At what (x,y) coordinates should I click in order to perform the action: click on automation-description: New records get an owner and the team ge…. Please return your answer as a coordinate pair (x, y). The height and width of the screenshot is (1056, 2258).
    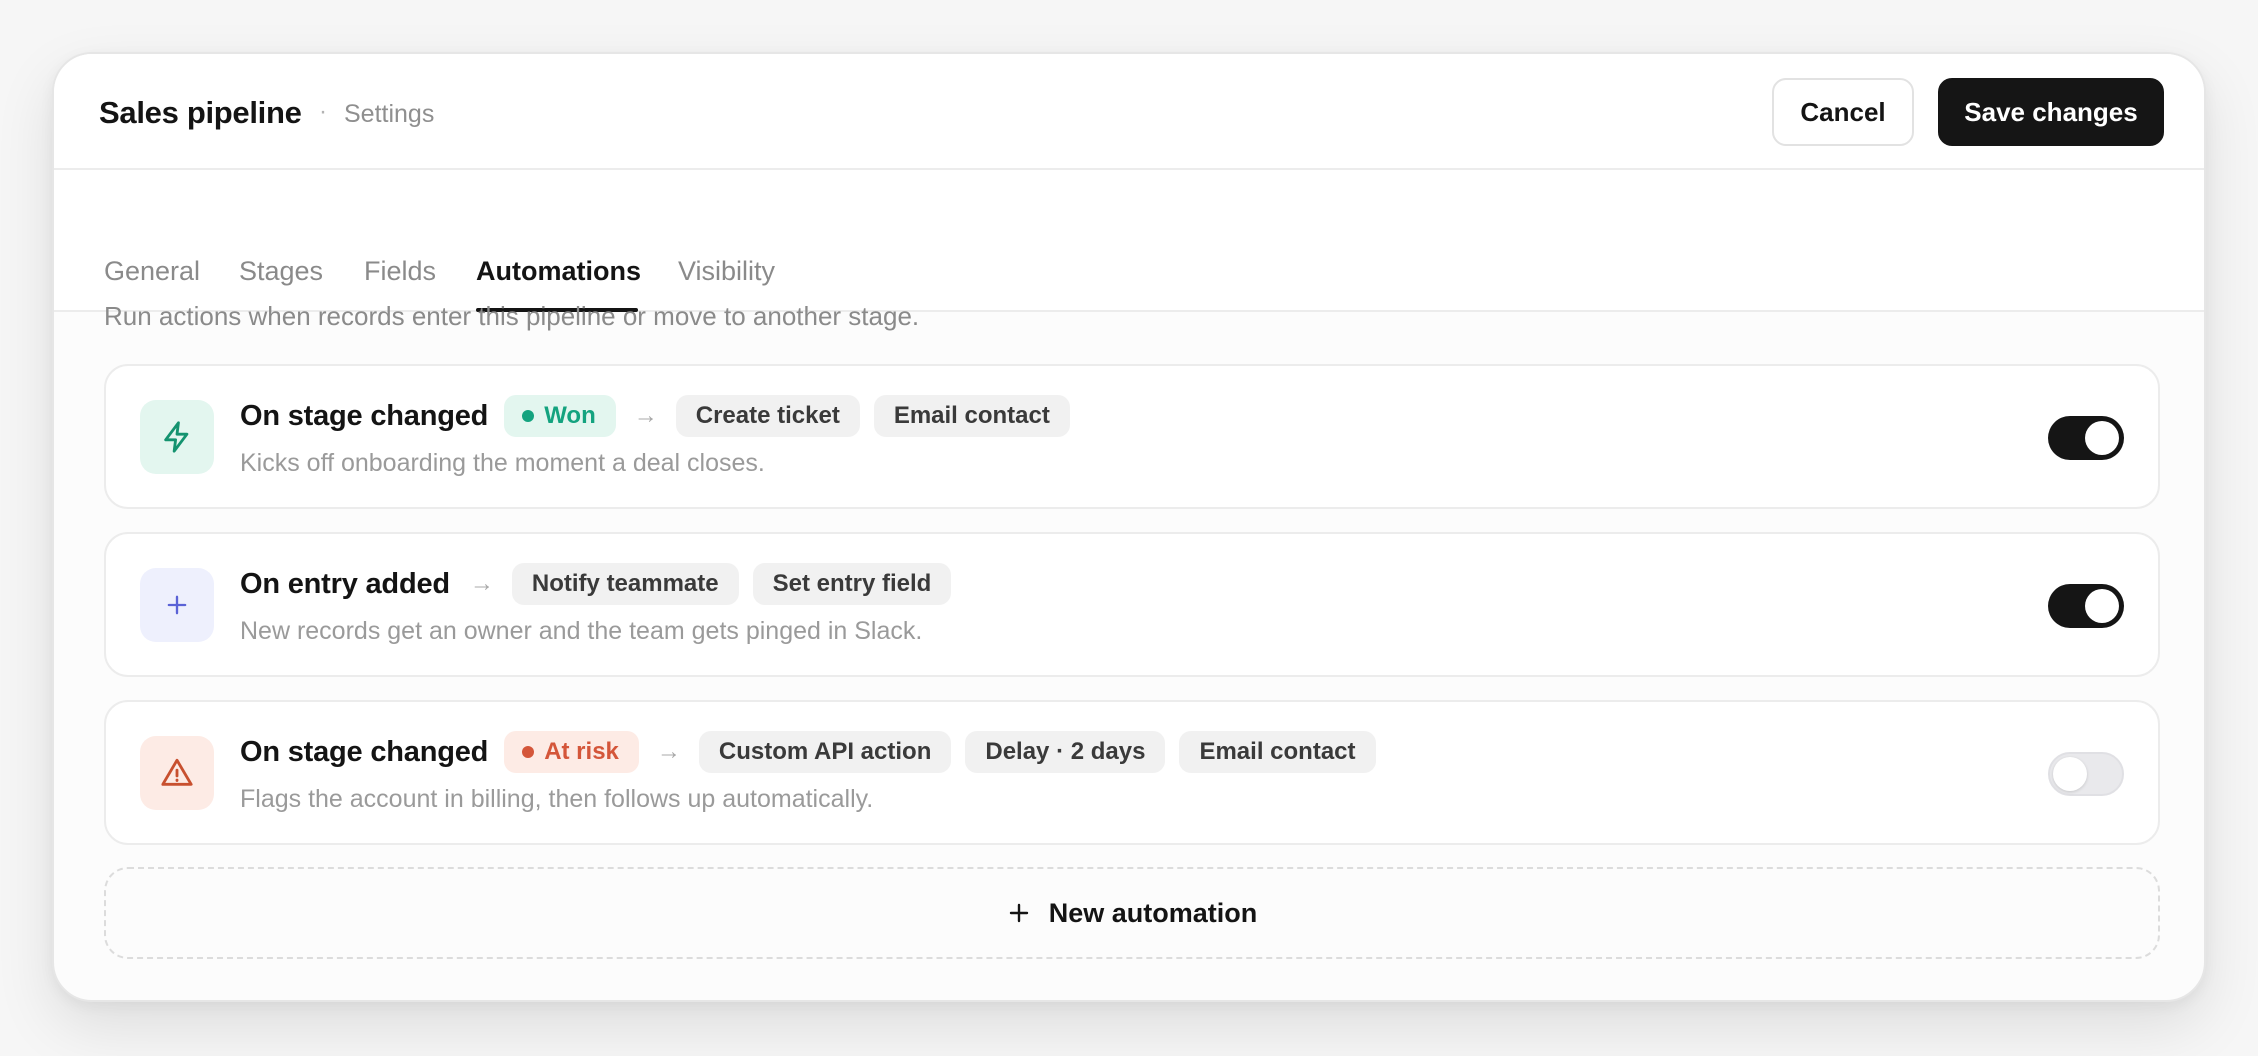
    Looking at the image, I should click on (581, 631).